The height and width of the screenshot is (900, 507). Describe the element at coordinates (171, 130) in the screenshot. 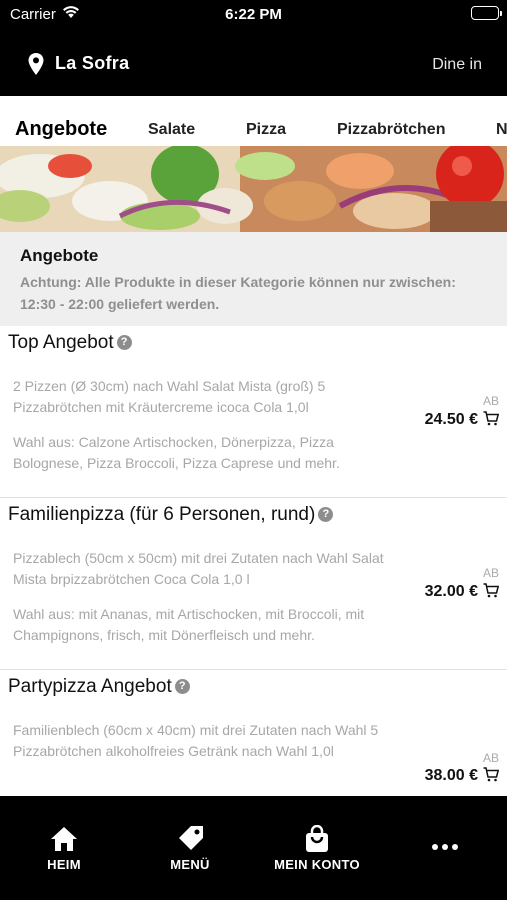

I see `tab-salate: Salate` at that location.